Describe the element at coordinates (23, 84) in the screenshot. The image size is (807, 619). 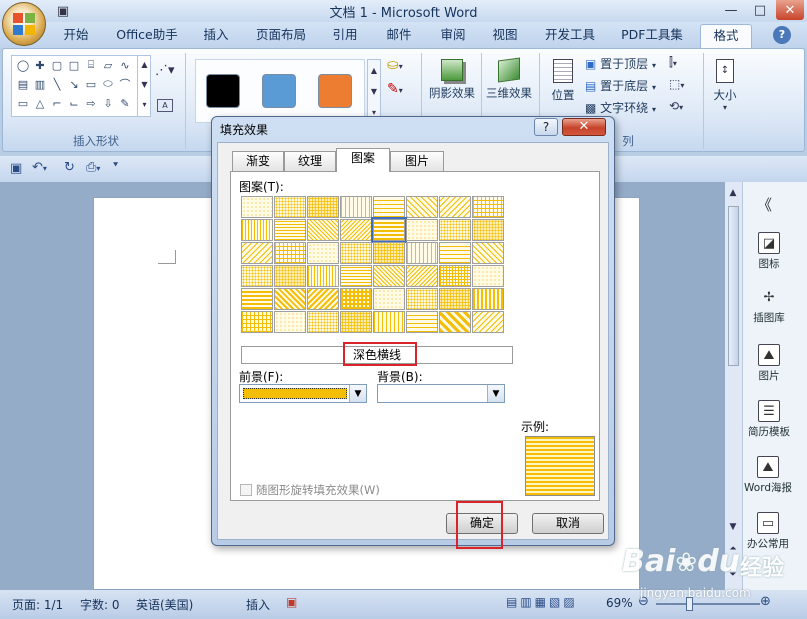
I see `textbox-shape-icon: ▤` at that location.